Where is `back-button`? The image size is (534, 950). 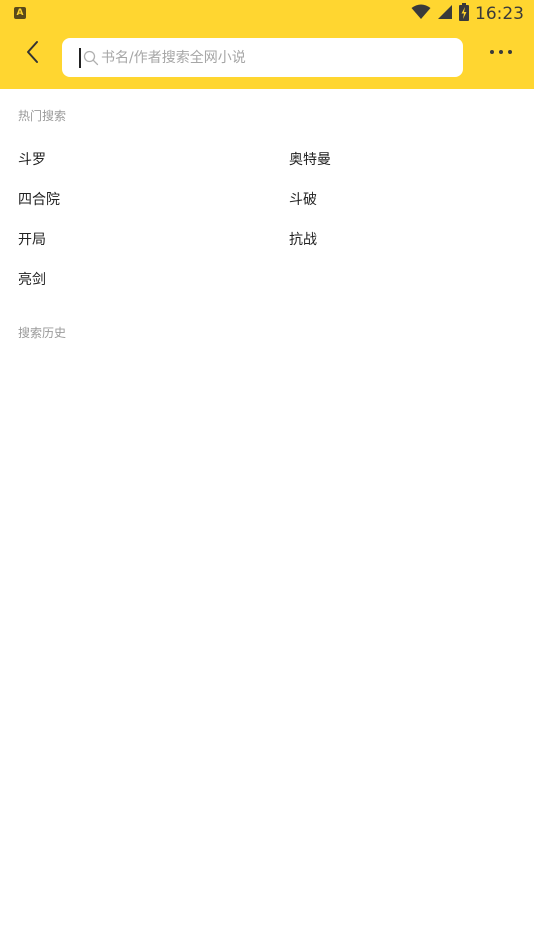
back-button is located at coordinates (32, 54).